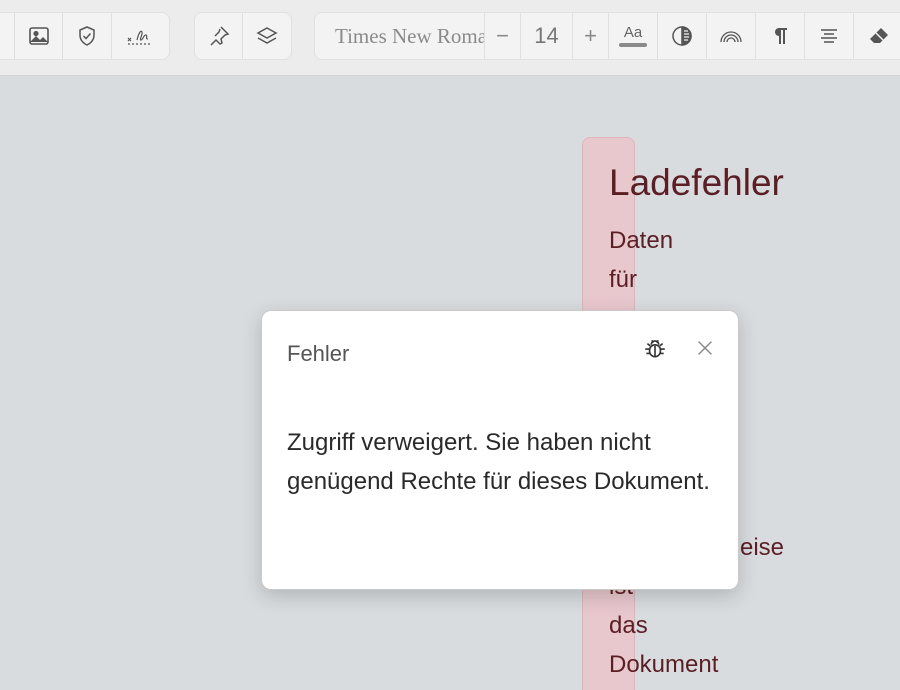  Describe the element at coordinates (547, 36) in the screenshot. I see `font-size-input: 14` at that location.